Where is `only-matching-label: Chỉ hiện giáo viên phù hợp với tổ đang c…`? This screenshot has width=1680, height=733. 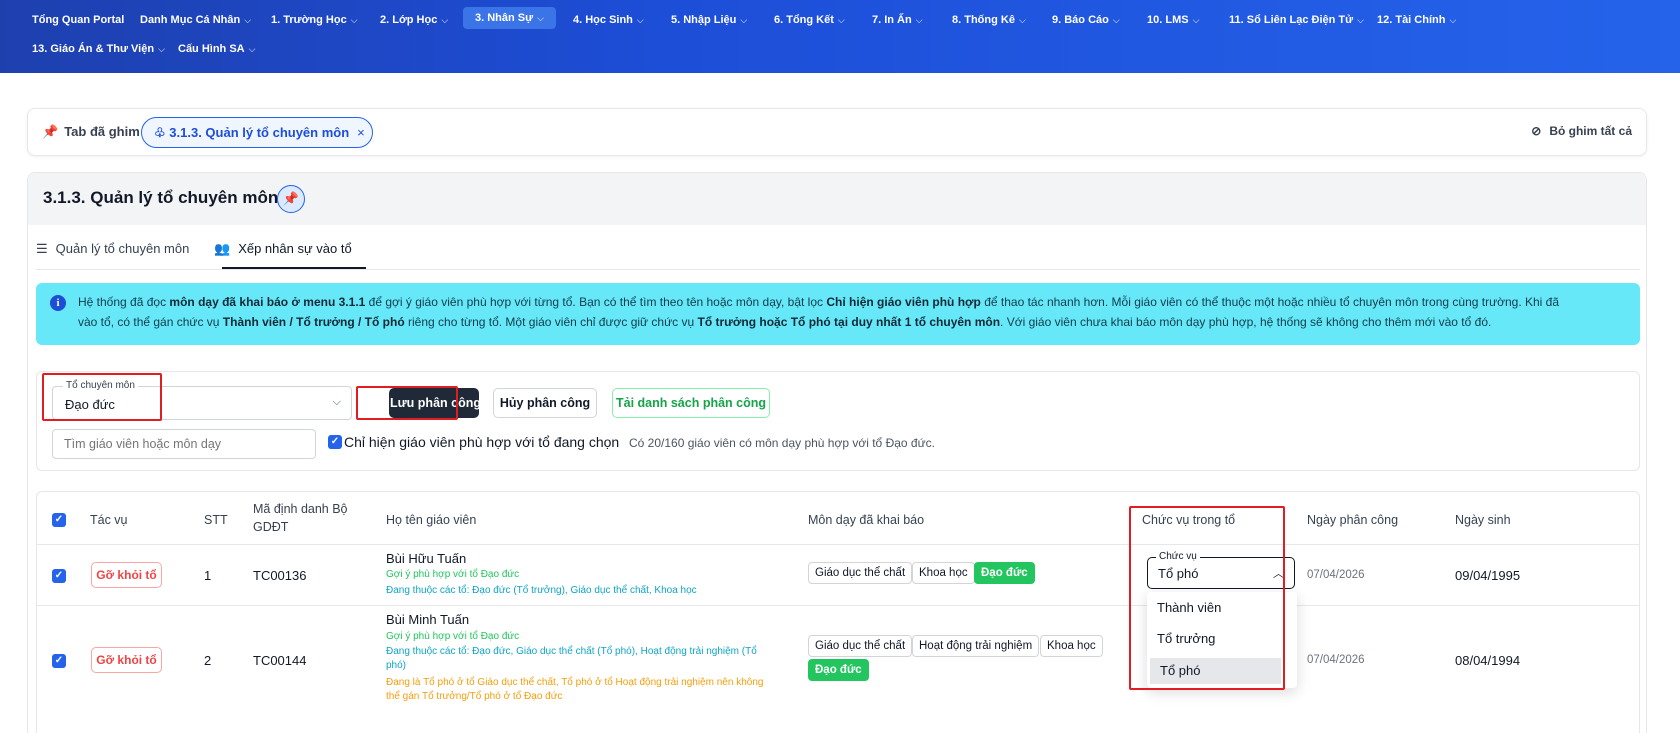
only-matching-label: Chỉ hiện giáo viên phù hợp với tổ đang c… is located at coordinates (482, 442).